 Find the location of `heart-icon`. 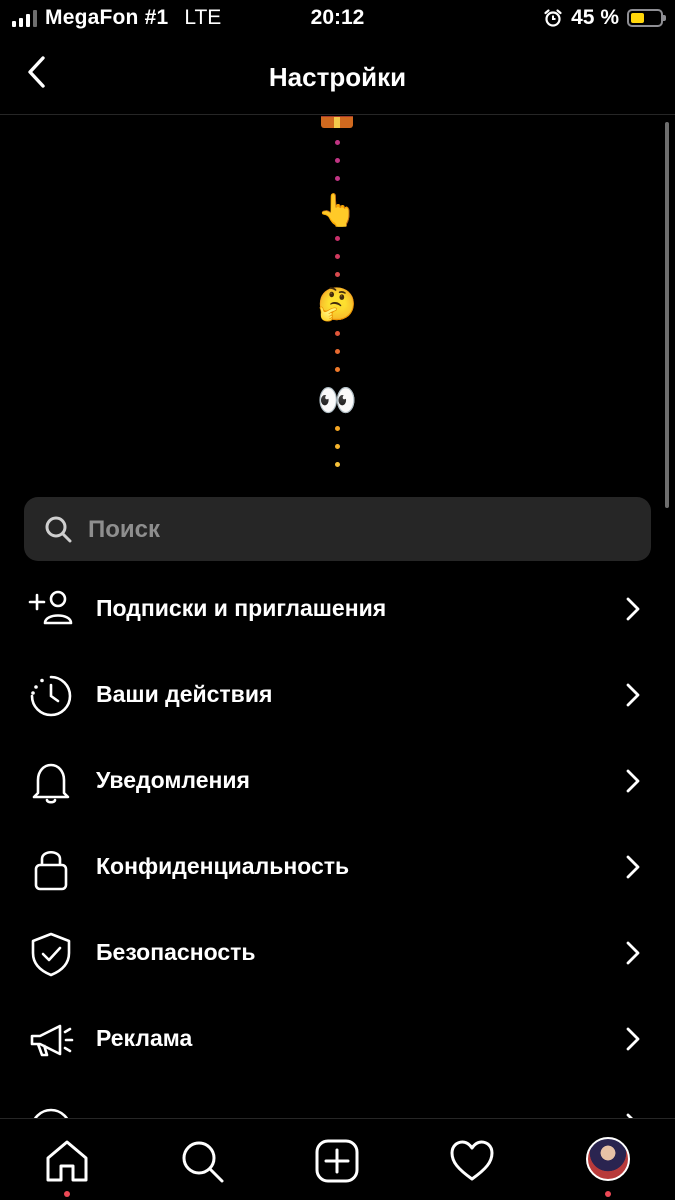

heart-icon is located at coordinates (472, 1160).